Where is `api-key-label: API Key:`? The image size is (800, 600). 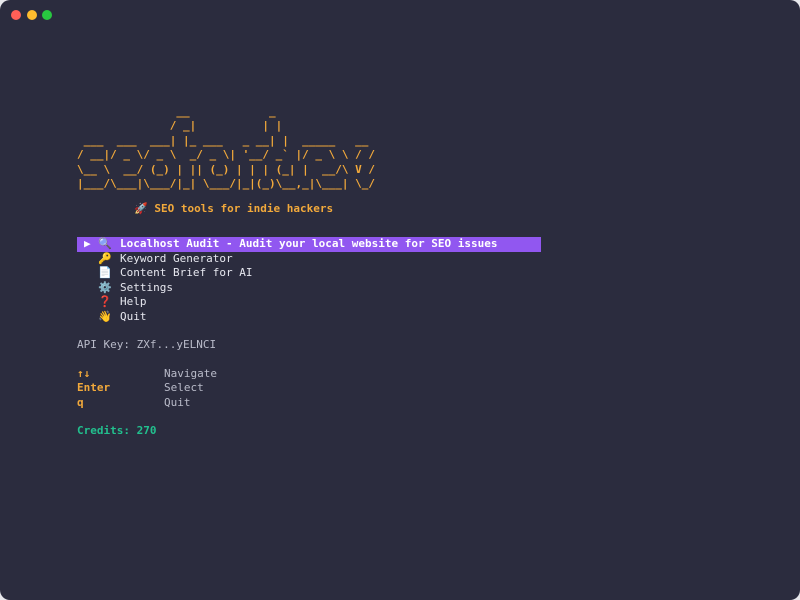 api-key-label: API Key: is located at coordinates (107, 345).